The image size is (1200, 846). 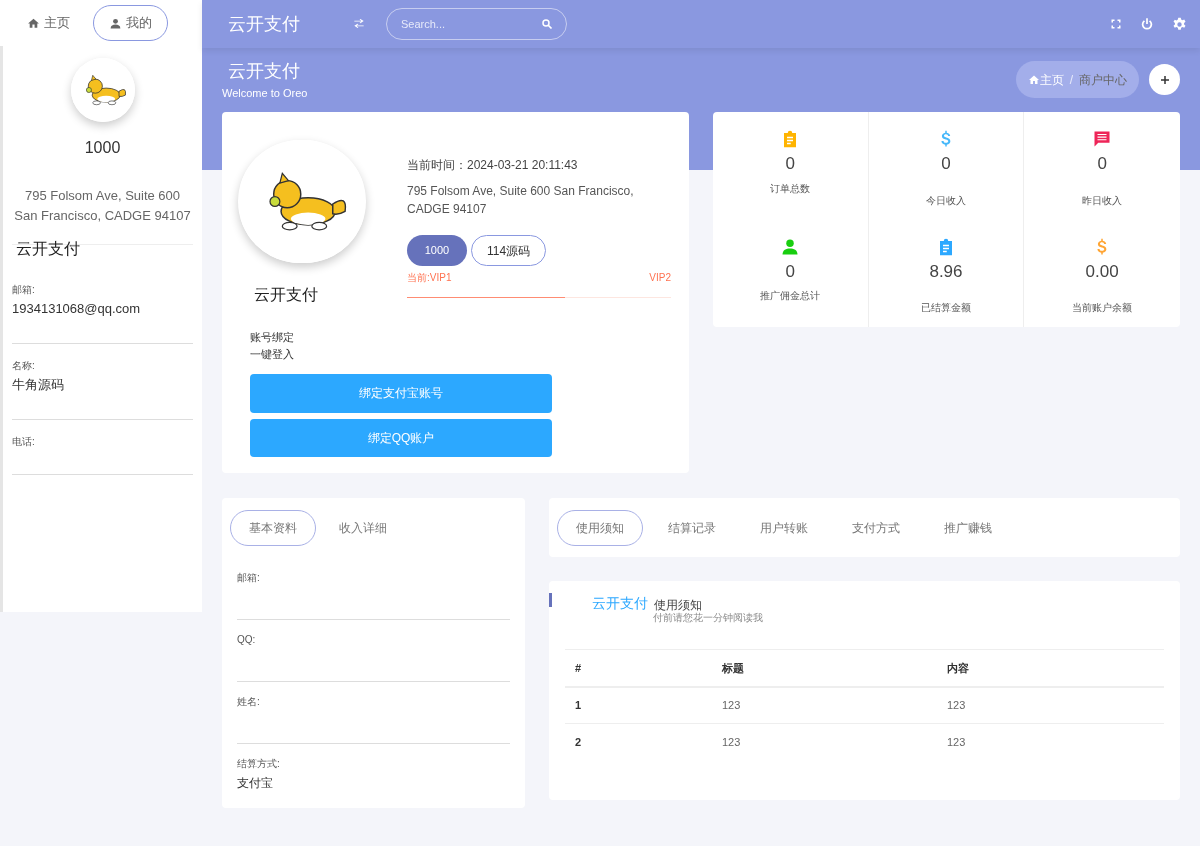 I want to click on stat-value: 0.00, so click(x=1102, y=271).